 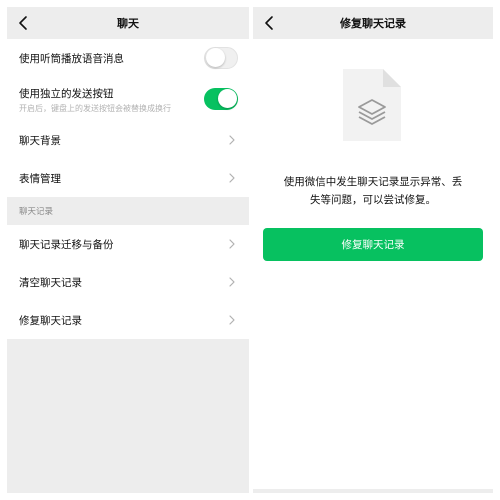 I want to click on record-repair-history: 修复聊天记录, so click(x=128, y=320).